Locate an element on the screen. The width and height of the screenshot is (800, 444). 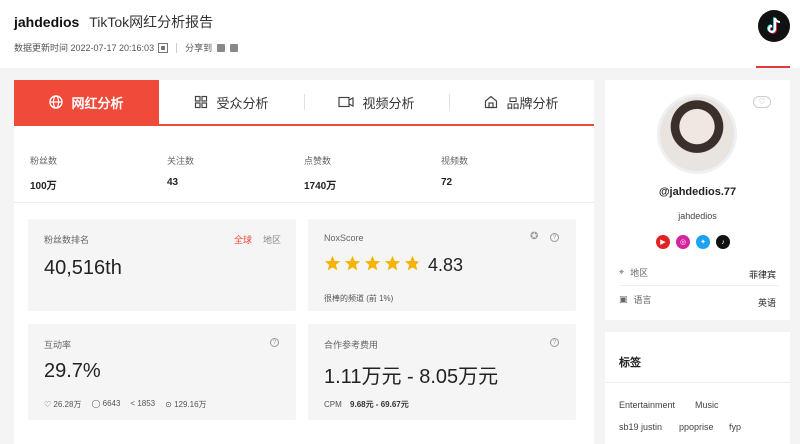
comment-icon: ◯ is located at coordinates (96, 403).